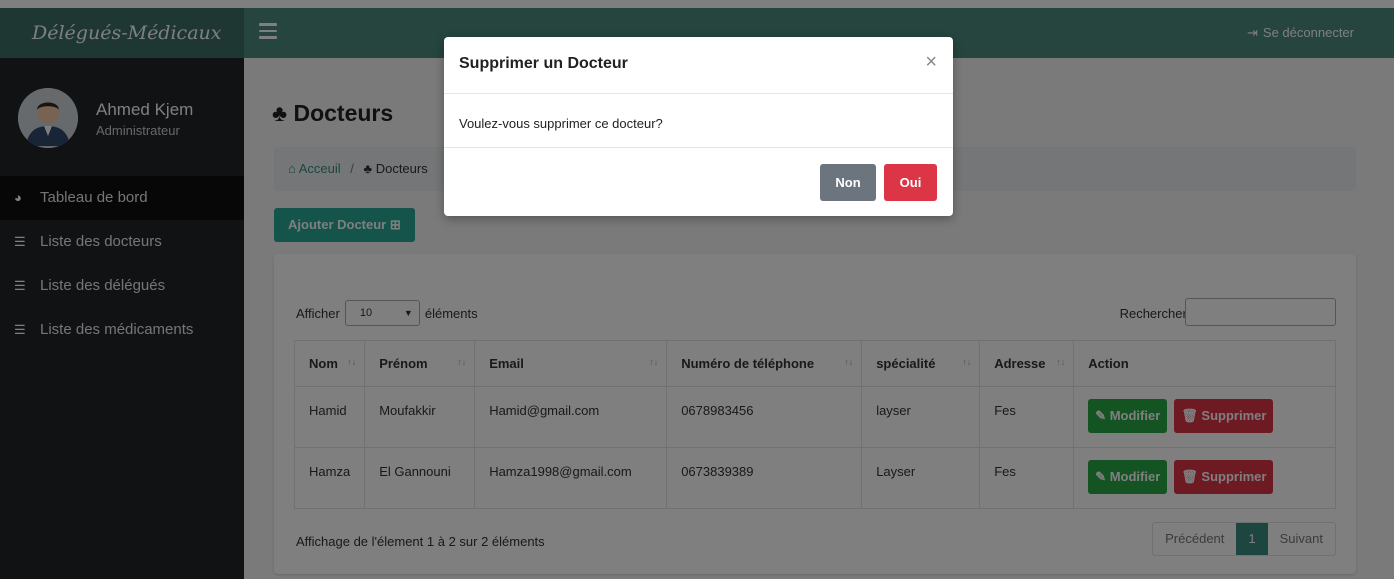 The image size is (1394, 579). I want to click on modal-footer: Non Oui, so click(698, 182).